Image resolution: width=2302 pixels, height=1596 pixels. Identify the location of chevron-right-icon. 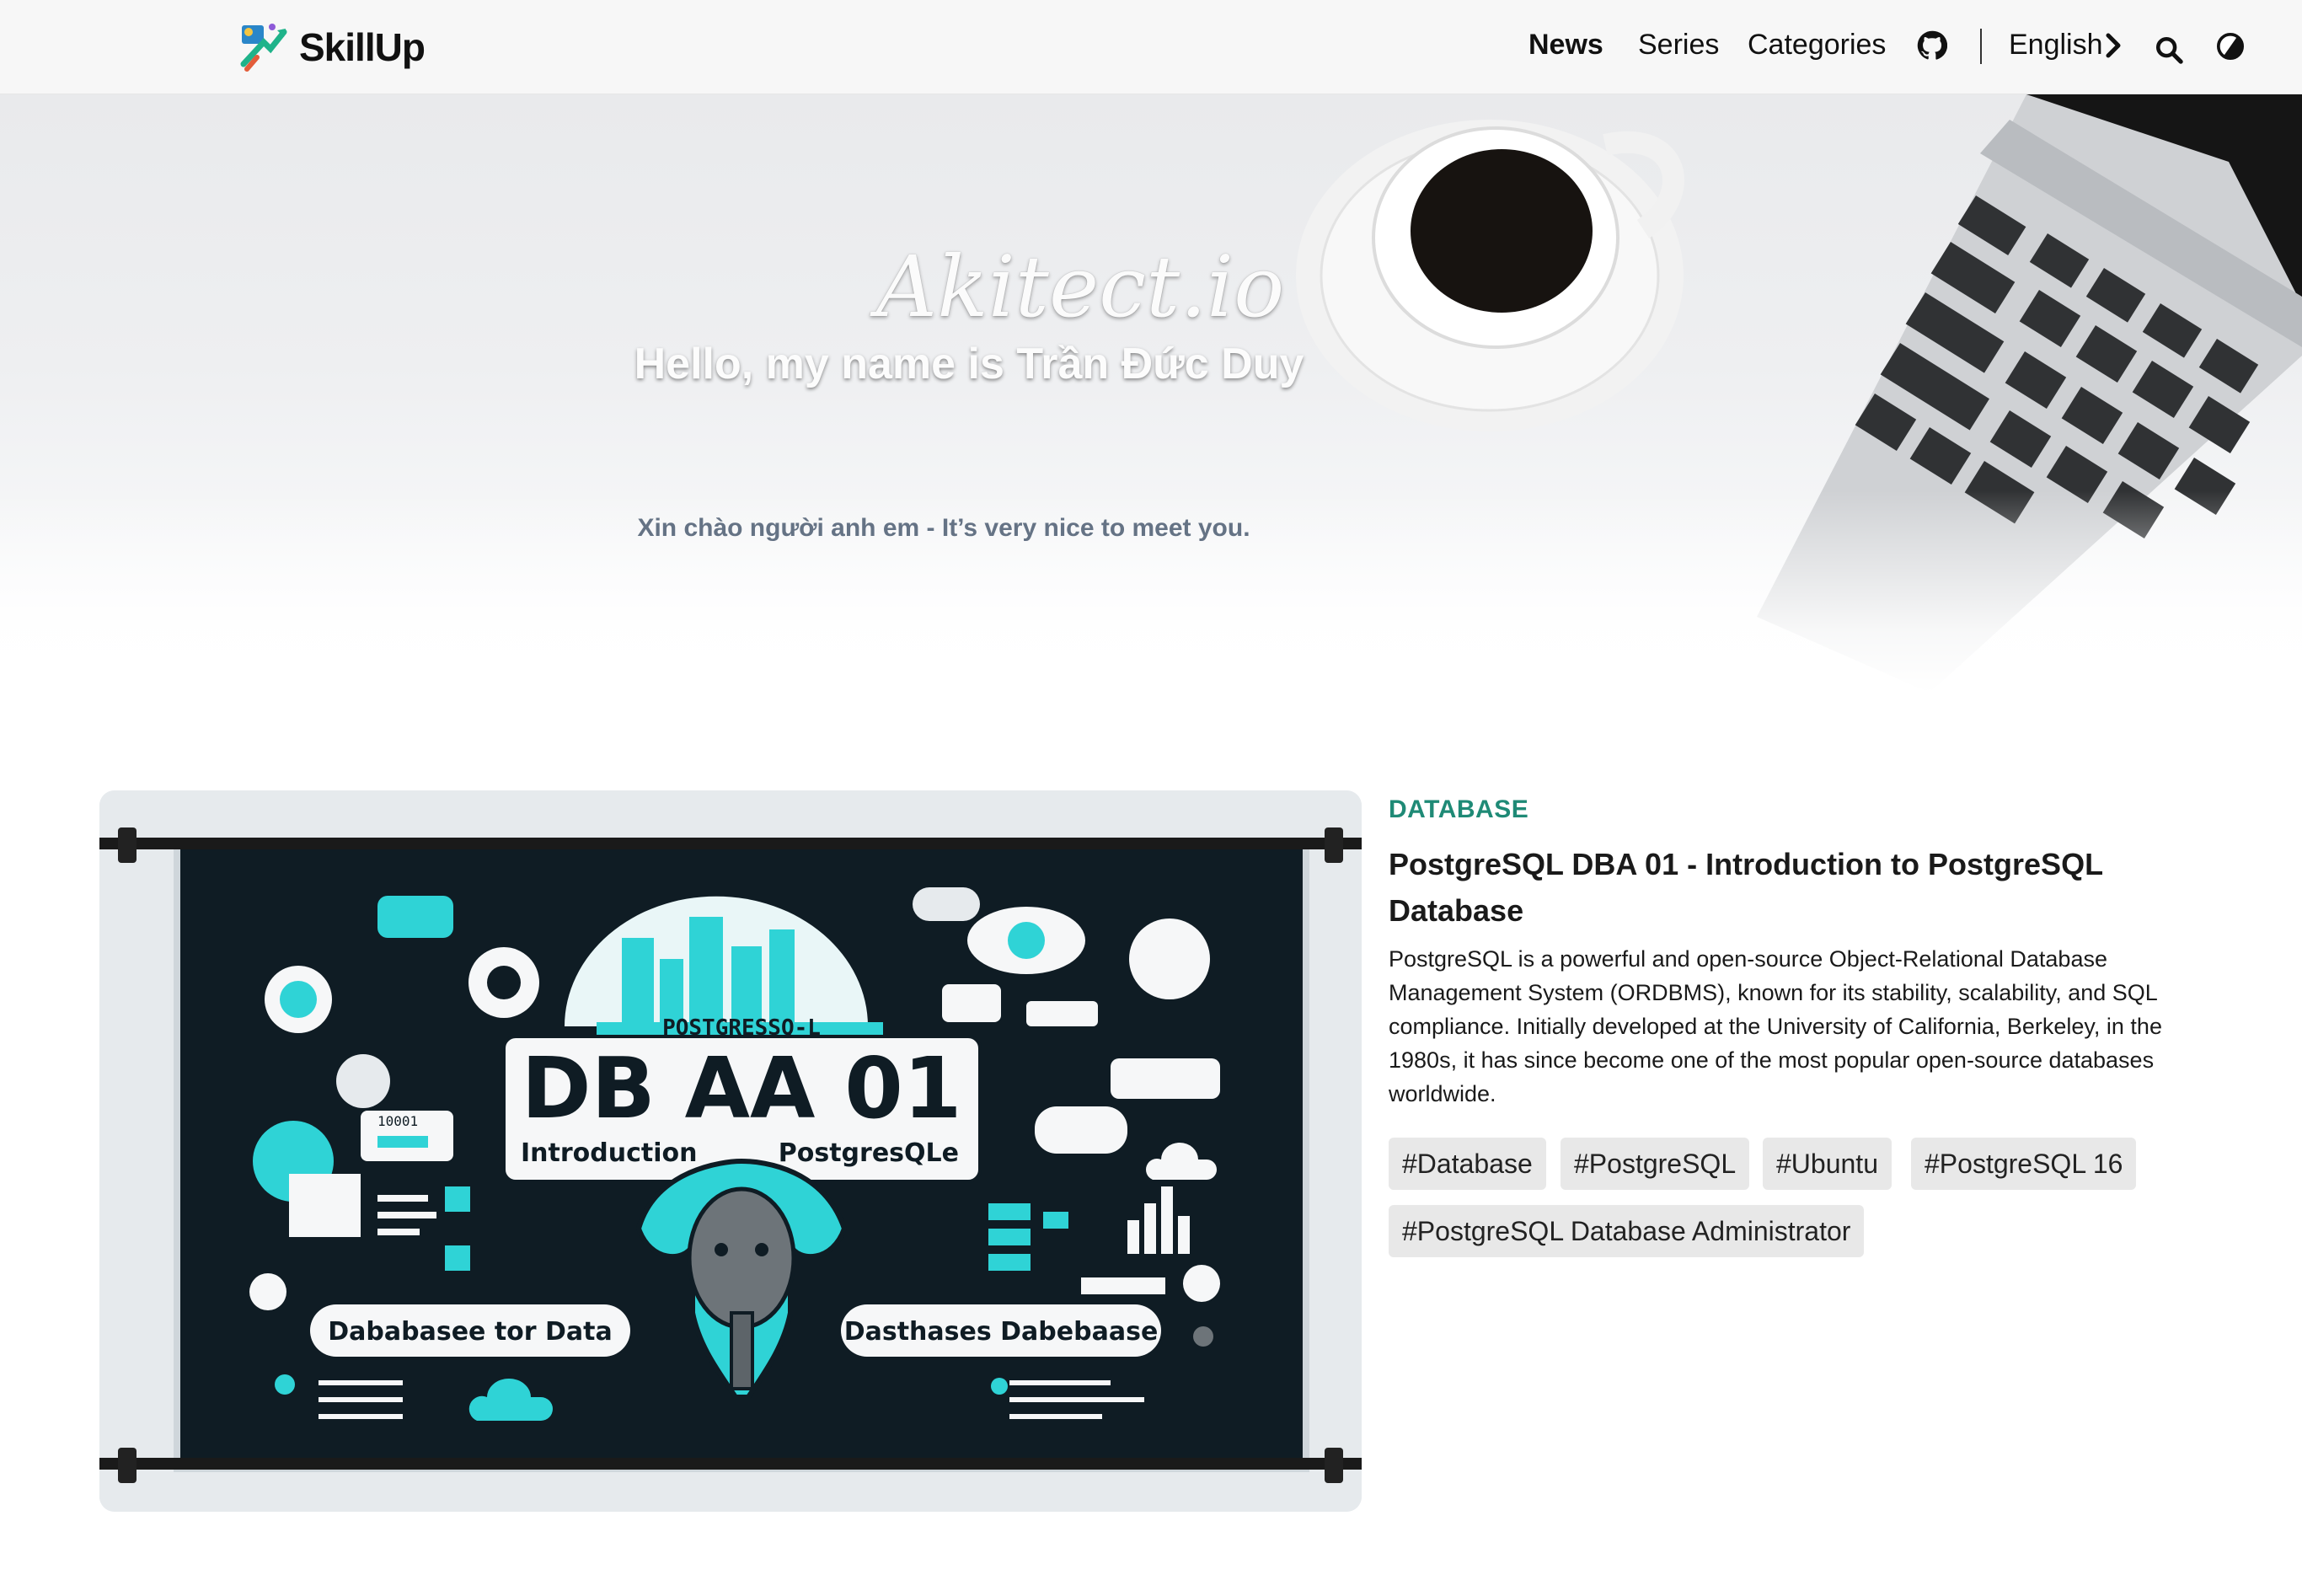
(2113, 45).